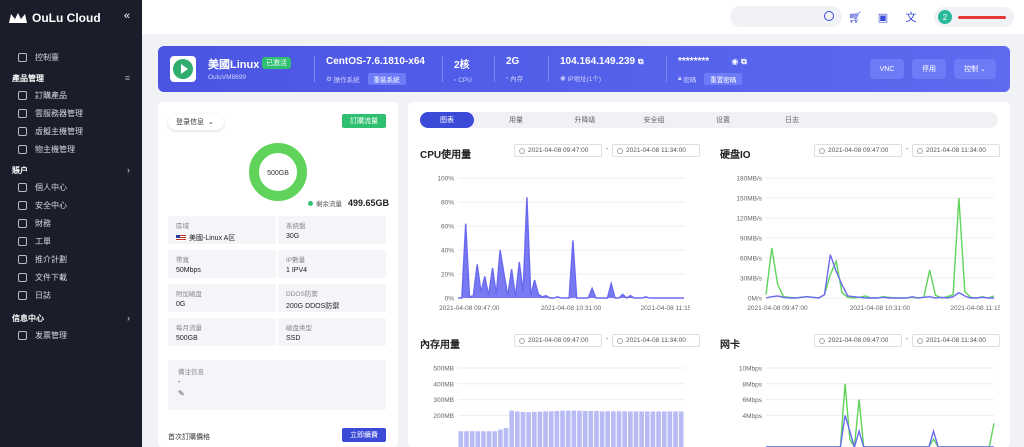  I want to click on cart-icon, so click(22, 95).